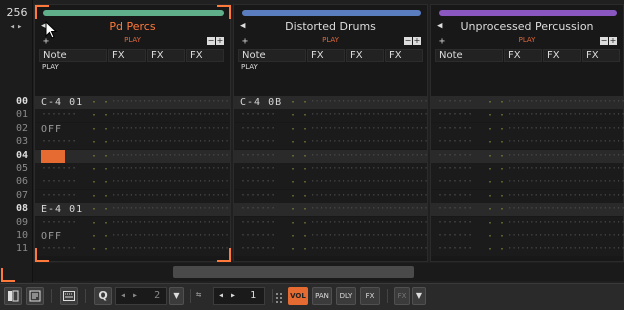 This screenshot has height=310, width=624. What do you see at coordinates (132, 102) in the screenshot?
I see `pattern-row: C-4 01 · · ········· ········· ·········` at bounding box center [132, 102].